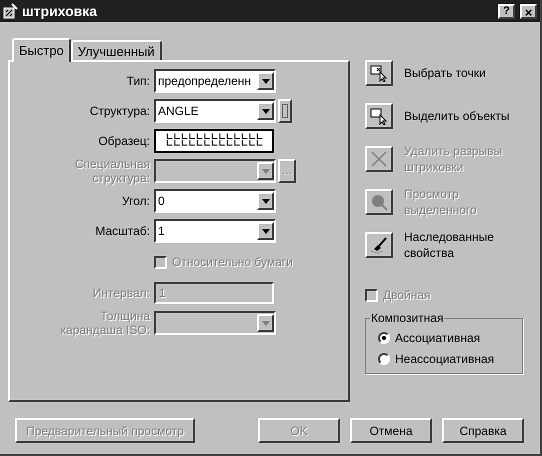 The image size is (542, 456). I want to click on field-label: Тип:, so click(138, 81).